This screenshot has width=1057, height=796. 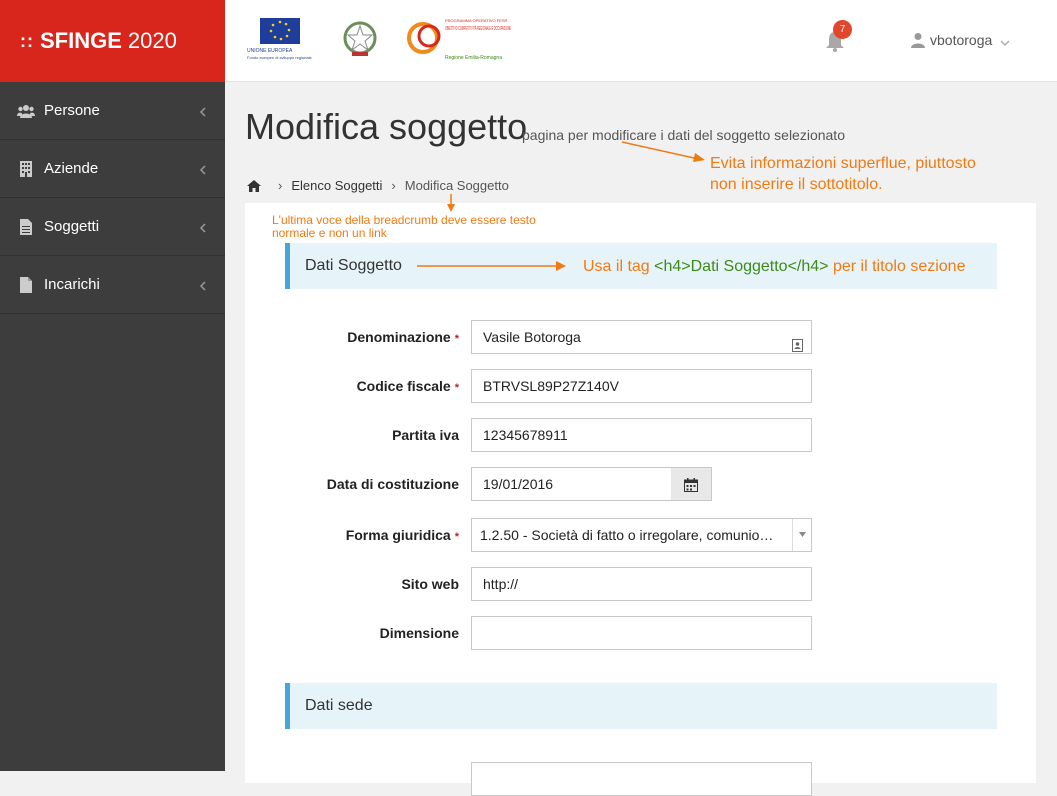 I want to click on sidebar-item-soggetti: Soggetti, so click(x=112, y=227).